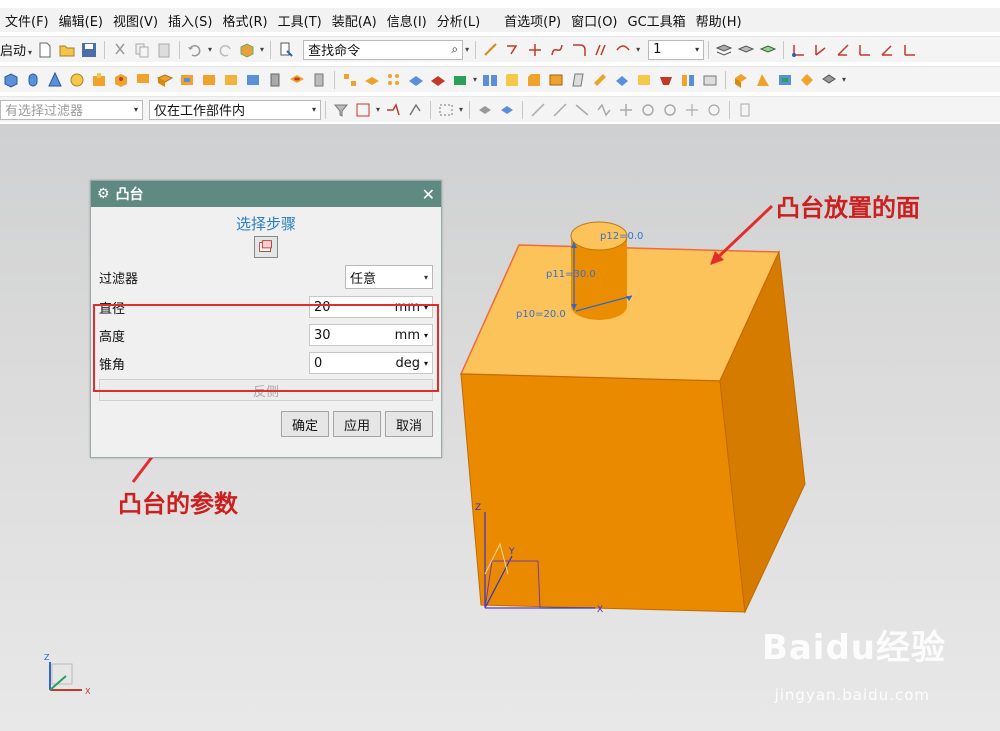  I want to click on book-icon, so click(490, 80).